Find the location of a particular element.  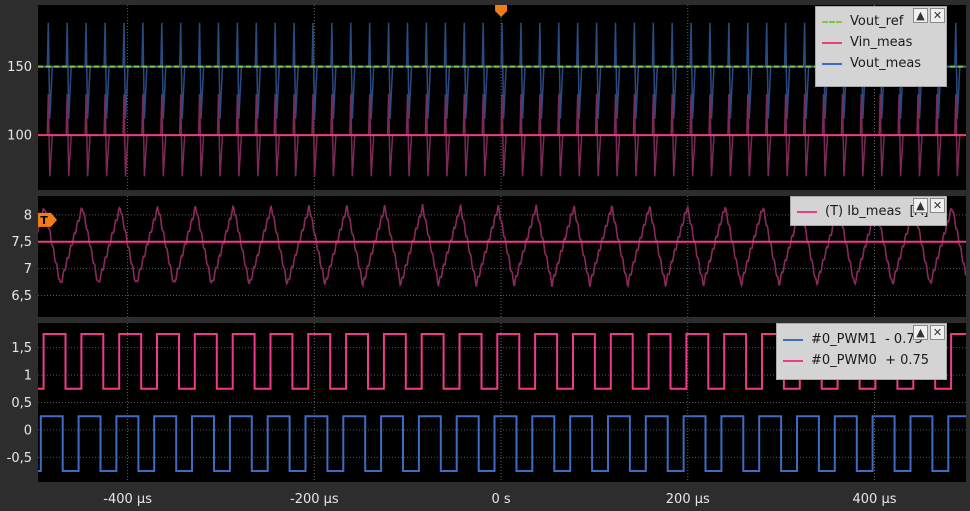

legend-middle-buttons: ▲ ✕ is located at coordinates (929, 205).